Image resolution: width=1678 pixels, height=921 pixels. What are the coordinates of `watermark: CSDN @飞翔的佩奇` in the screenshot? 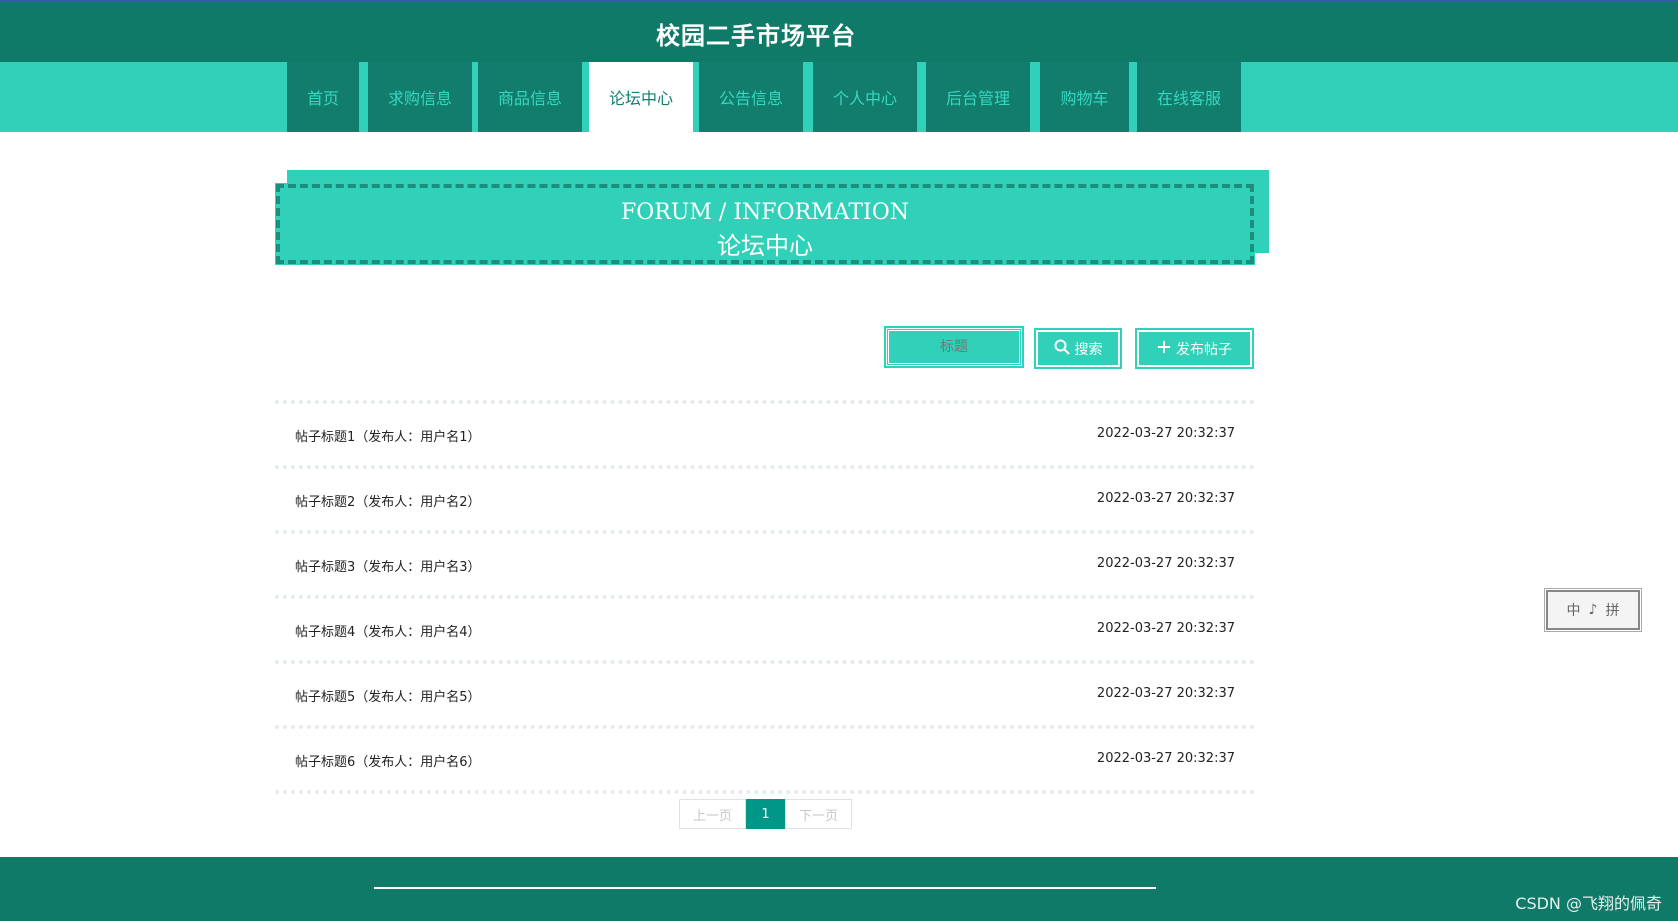 It's located at (1588, 903).